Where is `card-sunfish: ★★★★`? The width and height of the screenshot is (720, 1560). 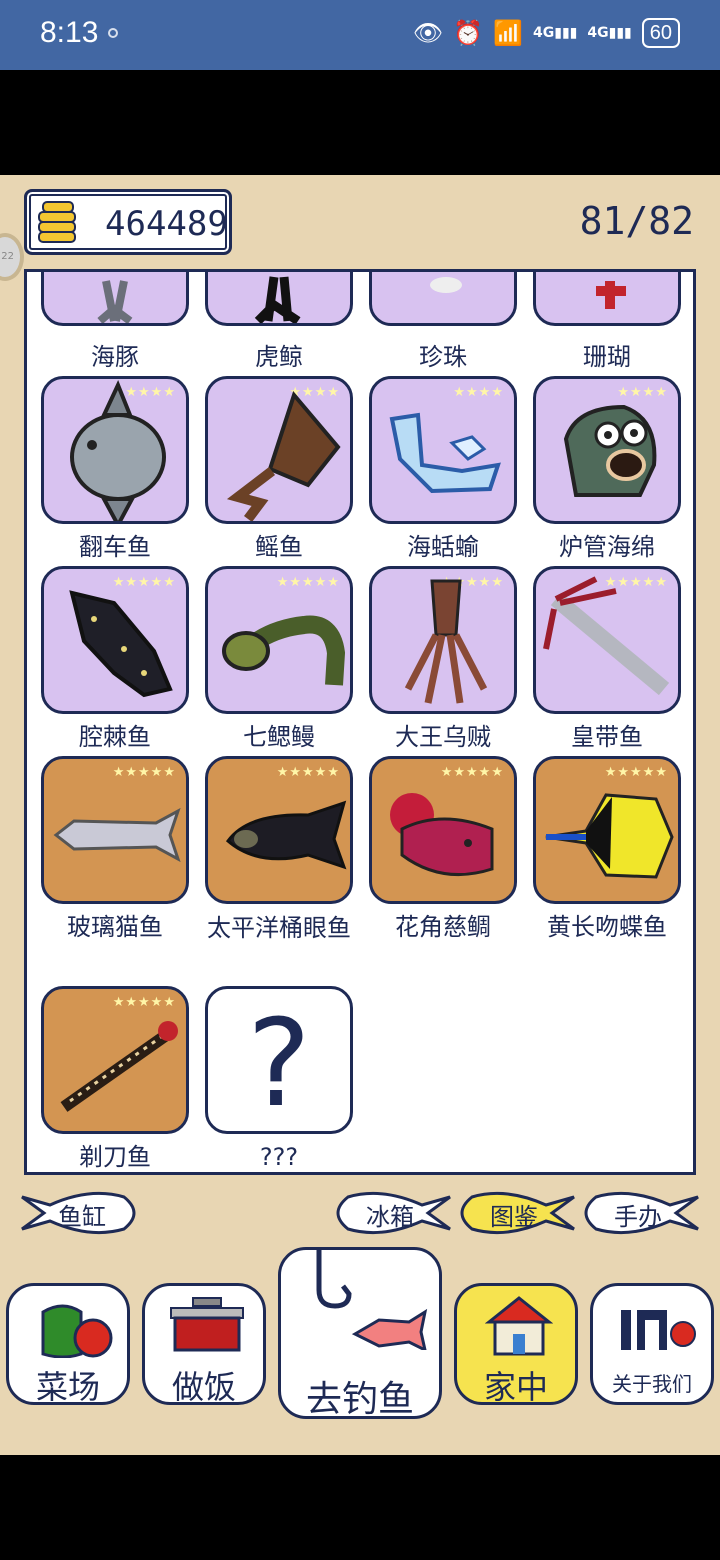 card-sunfish: ★★★★ is located at coordinates (115, 450).